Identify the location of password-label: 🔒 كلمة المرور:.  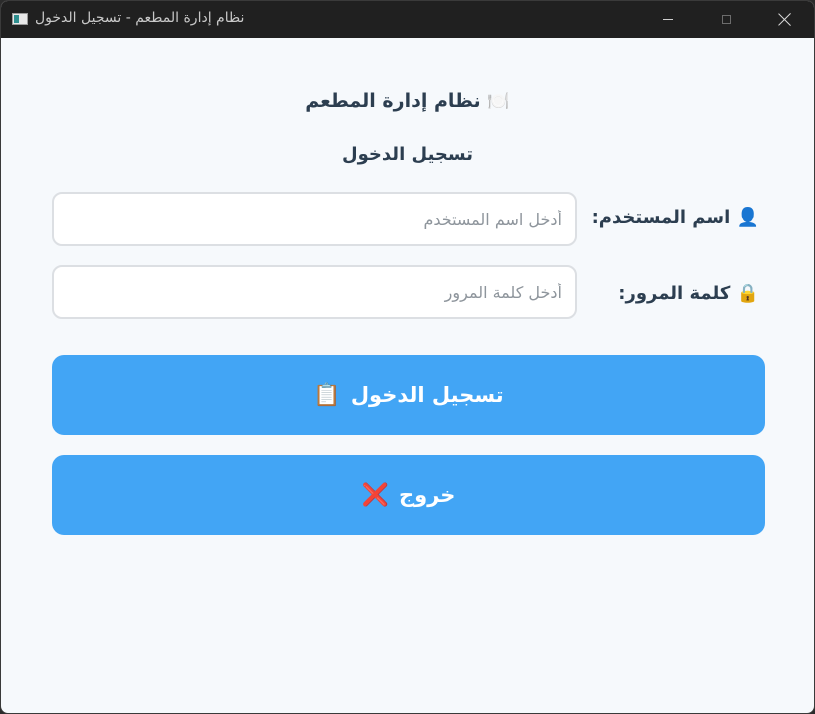
(688, 293).